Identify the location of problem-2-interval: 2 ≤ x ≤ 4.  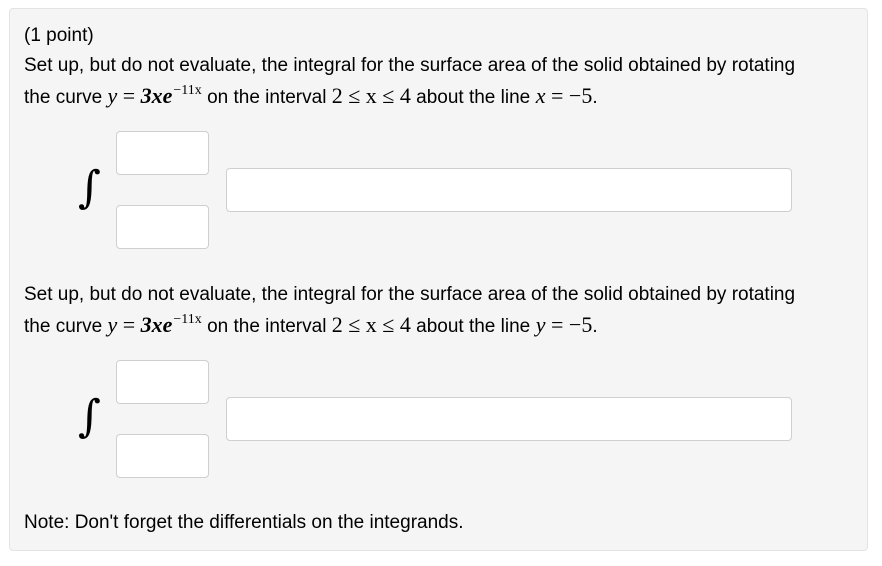
(371, 324).